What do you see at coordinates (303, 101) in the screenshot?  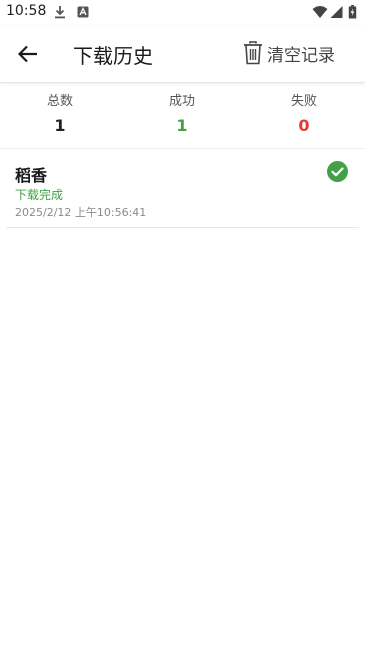 I see `stat-failed-label: 失败` at bounding box center [303, 101].